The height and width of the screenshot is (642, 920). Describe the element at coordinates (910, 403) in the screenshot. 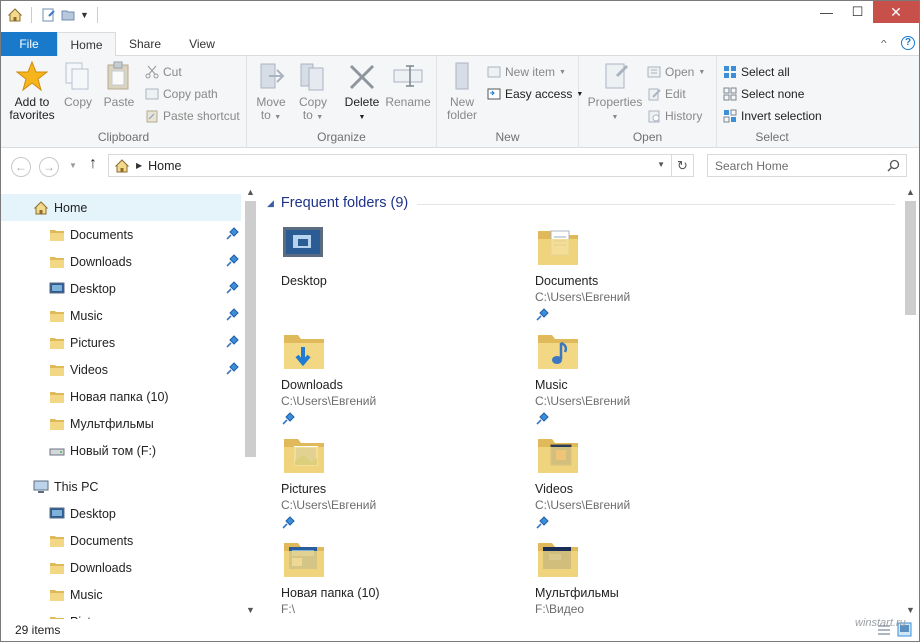

I see `content-scrollbar: ▲ ▼` at that location.